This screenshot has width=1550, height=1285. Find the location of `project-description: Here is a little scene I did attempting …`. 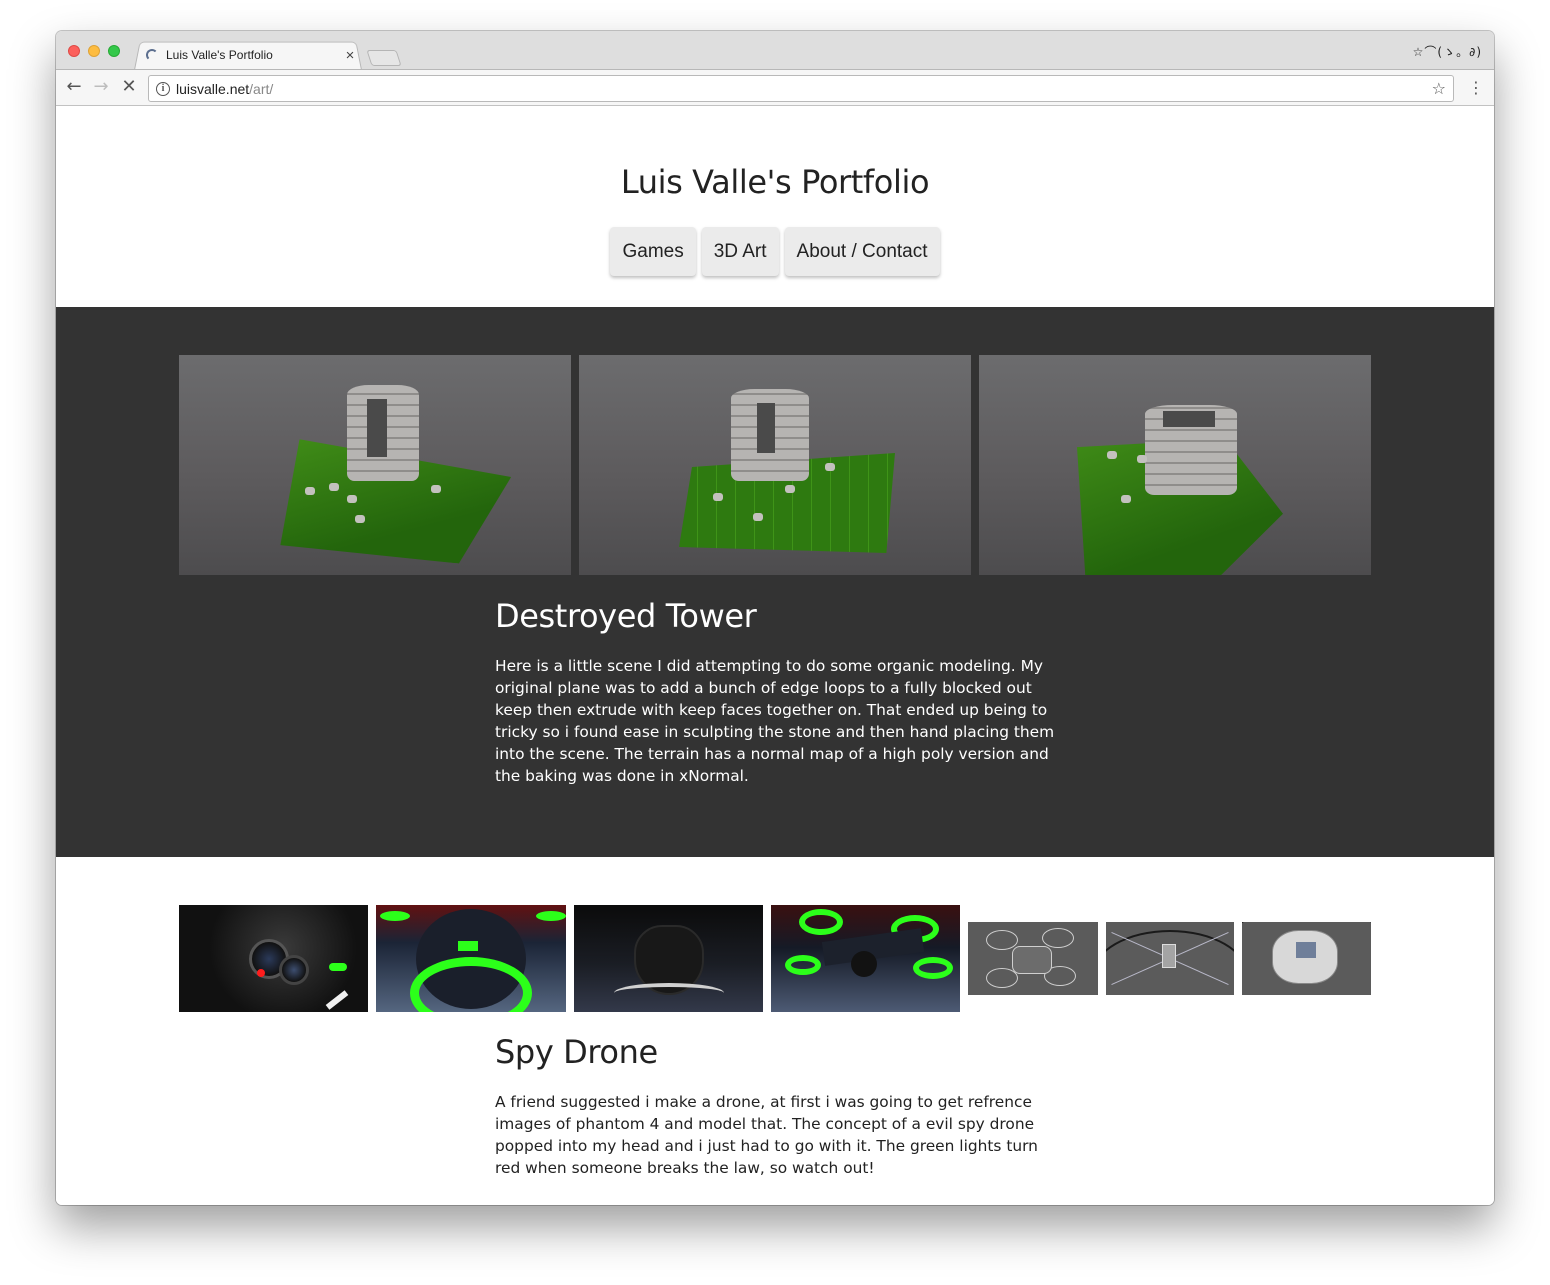

project-description: Here is a little scene I did attempting … is located at coordinates (775, 721).